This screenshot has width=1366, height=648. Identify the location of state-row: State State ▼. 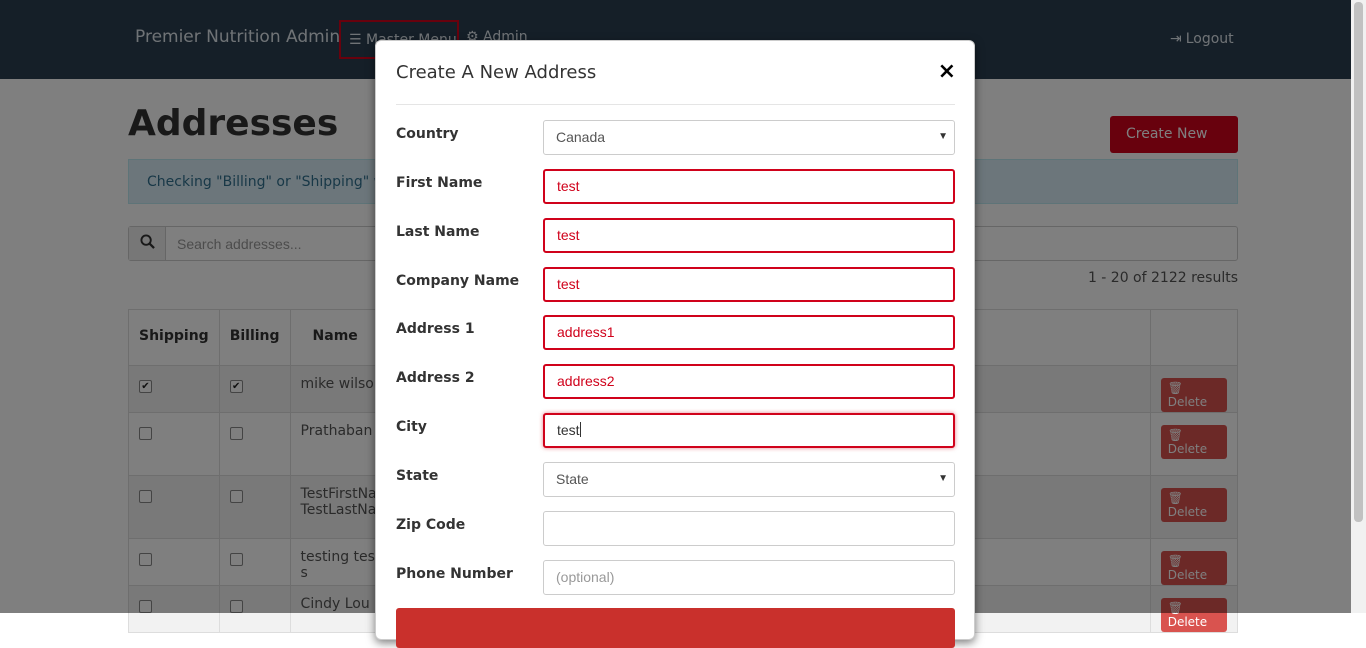
(675, 480).